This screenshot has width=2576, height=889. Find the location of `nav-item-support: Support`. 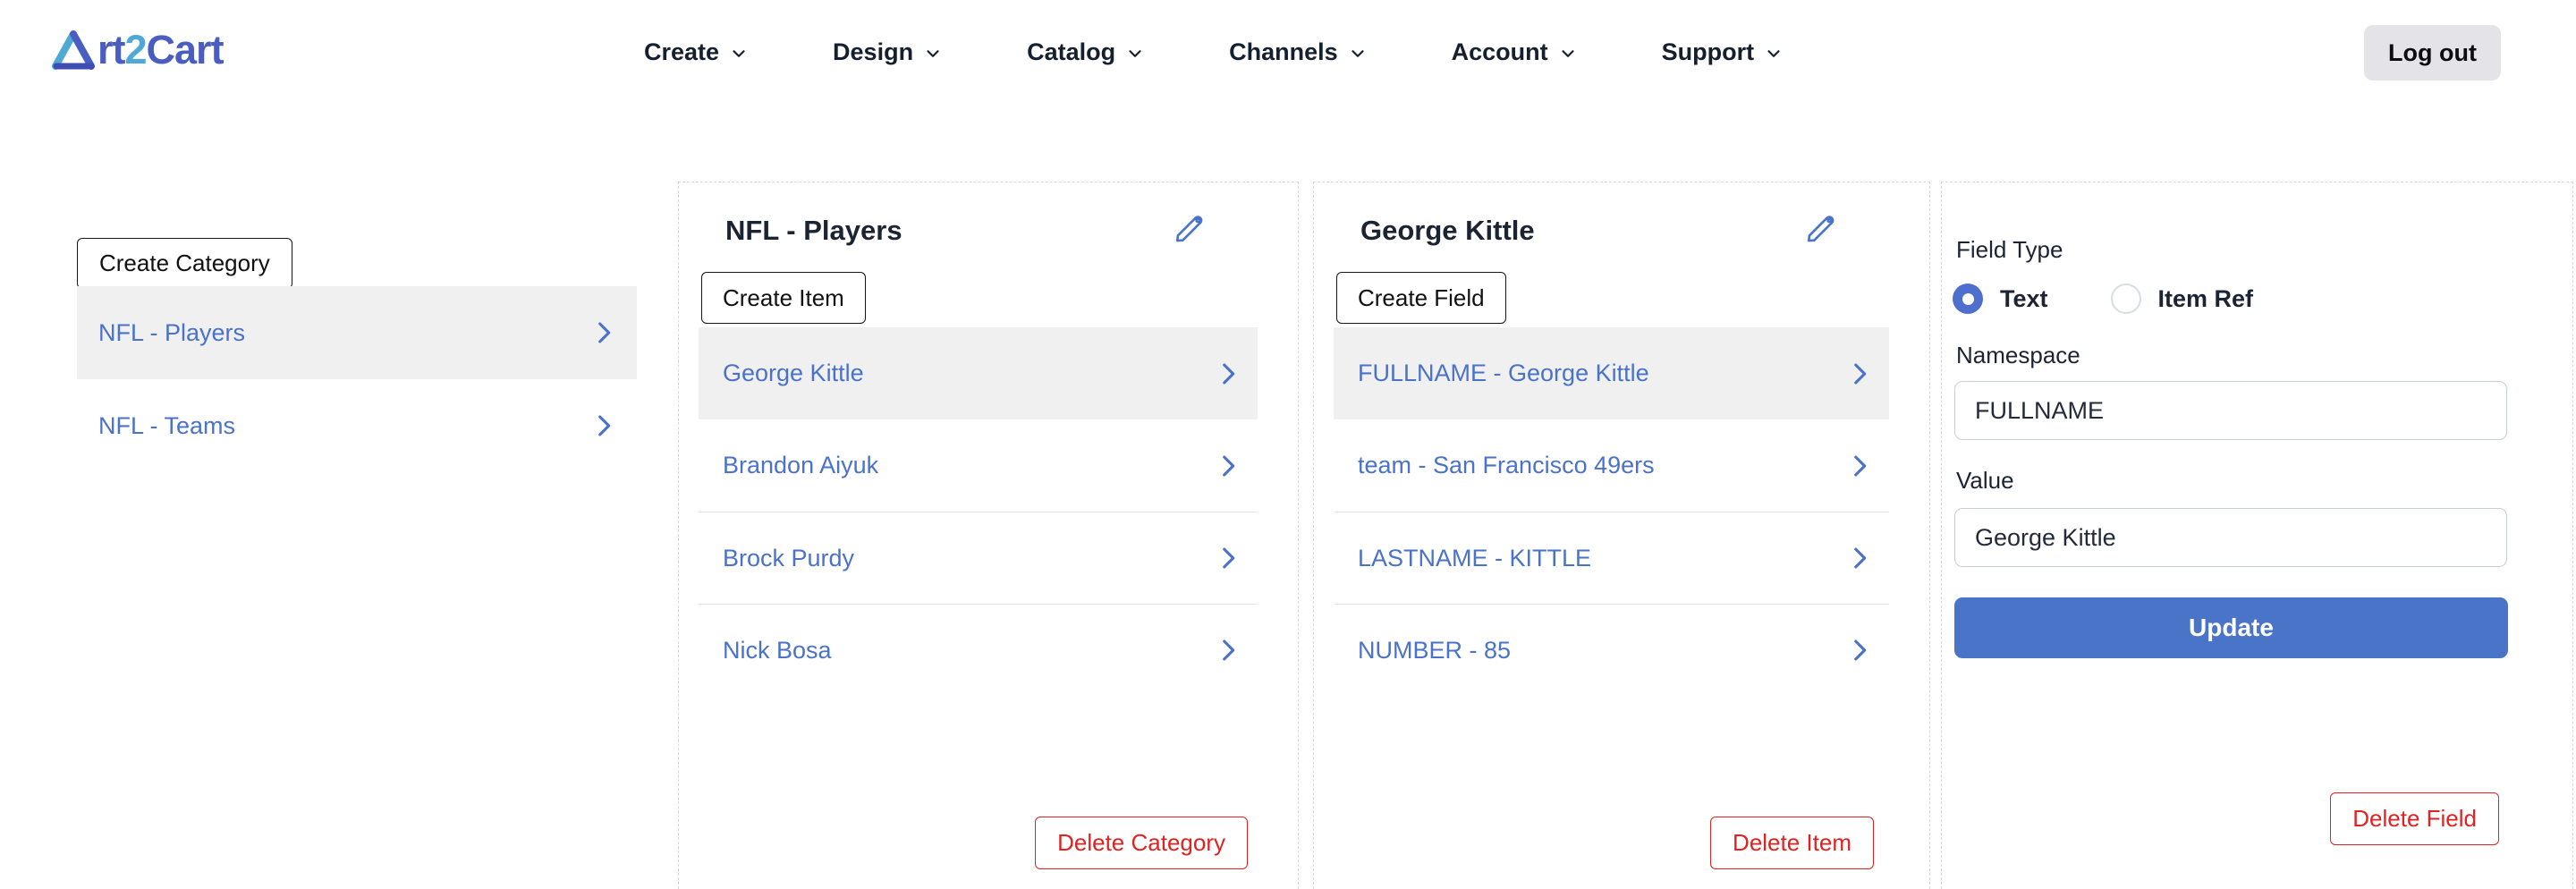

nav-item-support: Support is located at coordinates (1723, 52).